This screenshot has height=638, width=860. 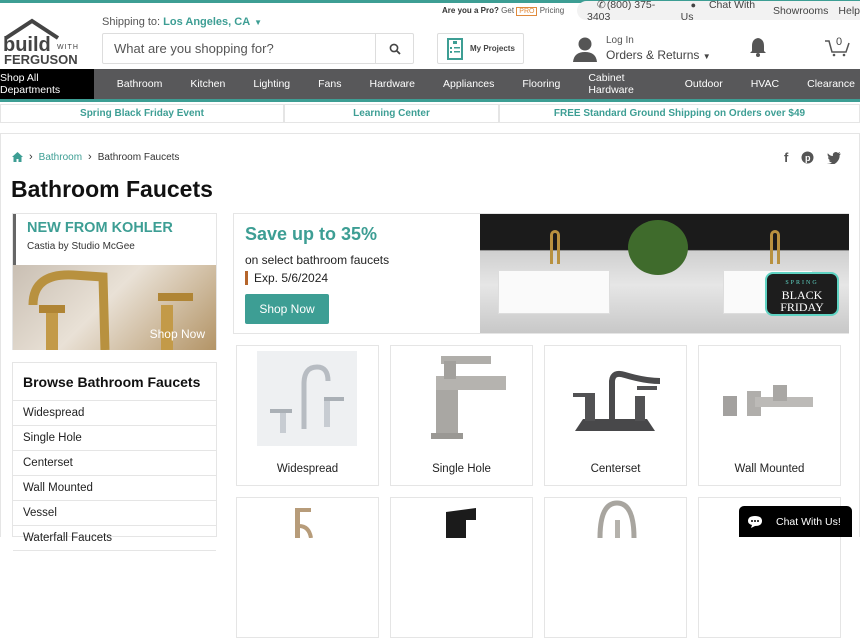 What do you see at coordinates (41, 59) in the screenshot?
I see `logo-ferguson: FERGUSON` at bounding box center [41, 59].